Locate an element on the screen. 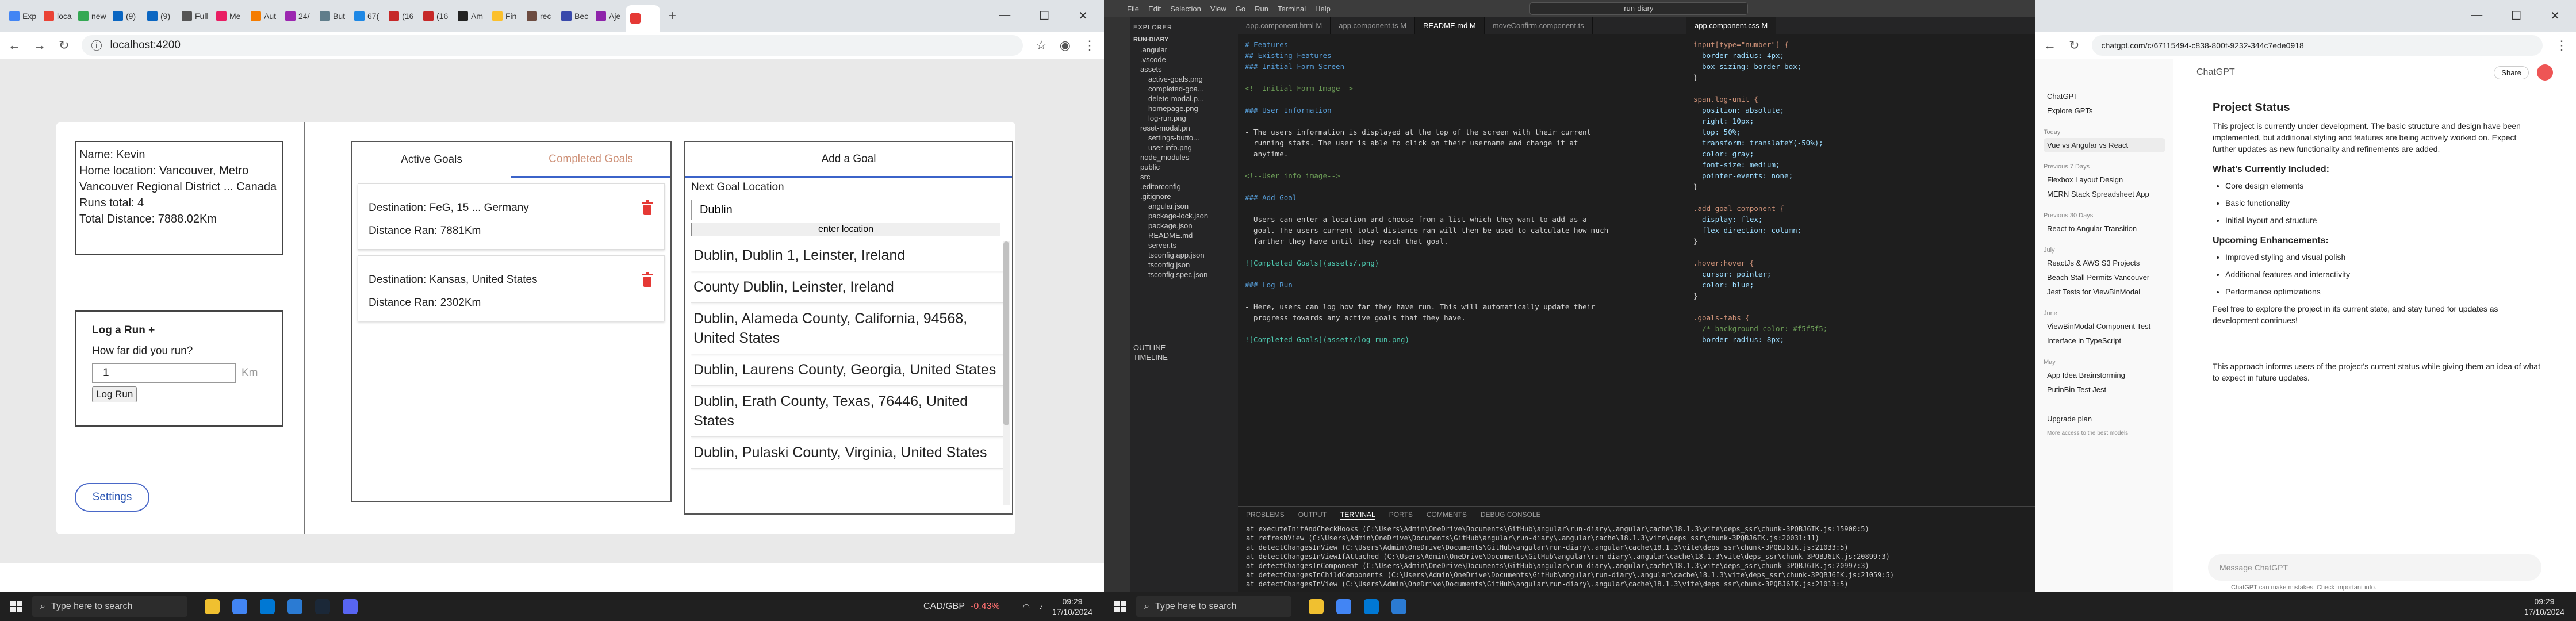 Image resolution: width=2576 pixels, height=621 pixels. browser-tab: 67( is located at coordinates (367, 16).